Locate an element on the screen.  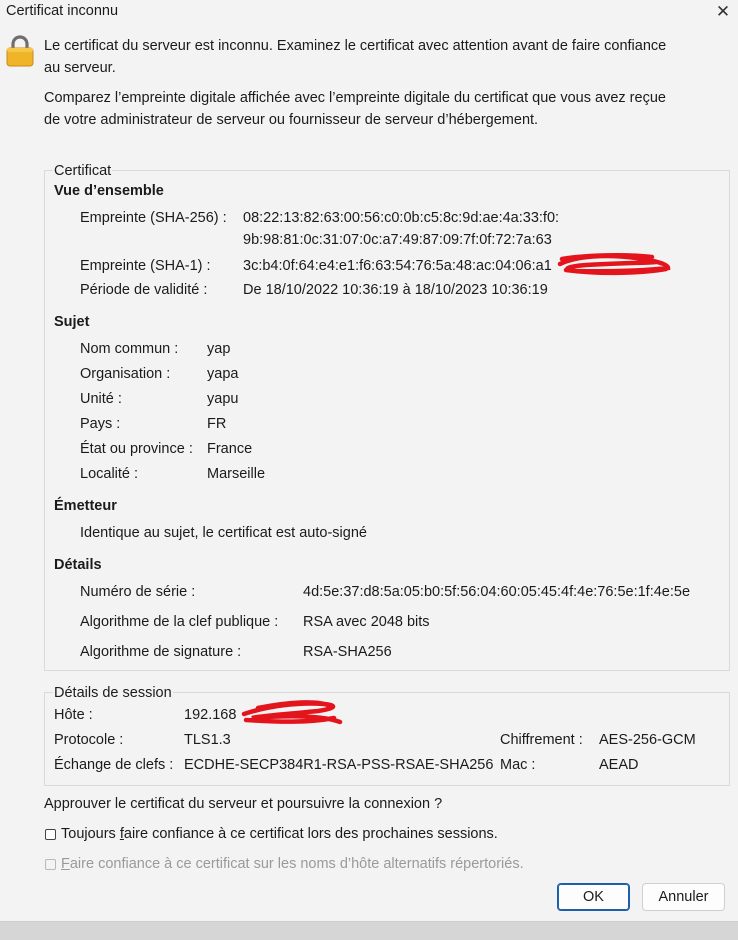
subject-label: Organisation : is located at coordinates (125, 374).